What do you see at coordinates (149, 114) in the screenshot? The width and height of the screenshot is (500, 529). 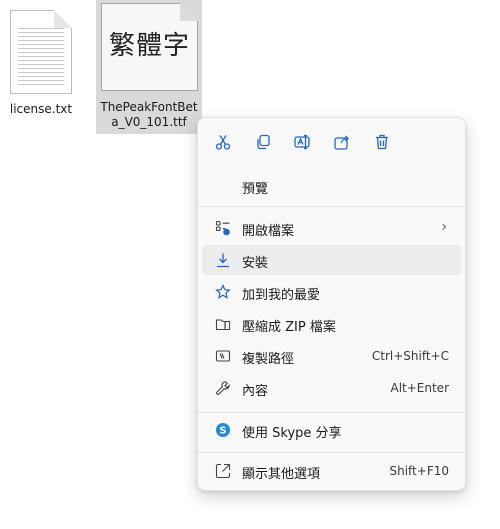 I see `file-name: ThePeakFontBet a_V0_101.ttf` at bounding box center [149, 114].